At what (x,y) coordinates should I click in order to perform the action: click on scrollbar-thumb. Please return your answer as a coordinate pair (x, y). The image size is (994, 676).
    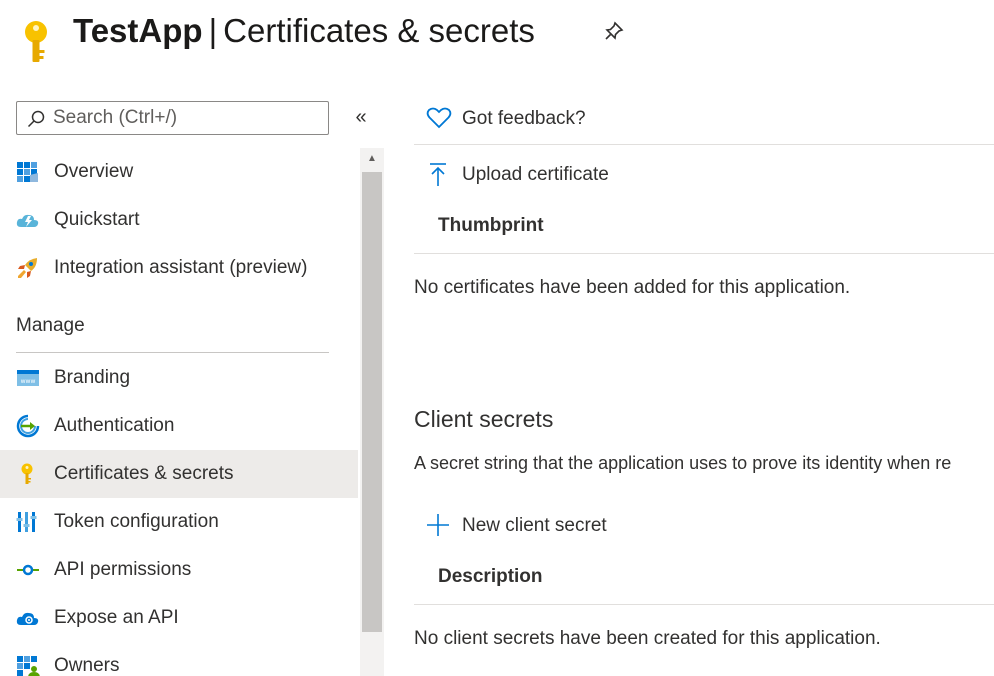
    Looking at the image, I should click on (372, 402).